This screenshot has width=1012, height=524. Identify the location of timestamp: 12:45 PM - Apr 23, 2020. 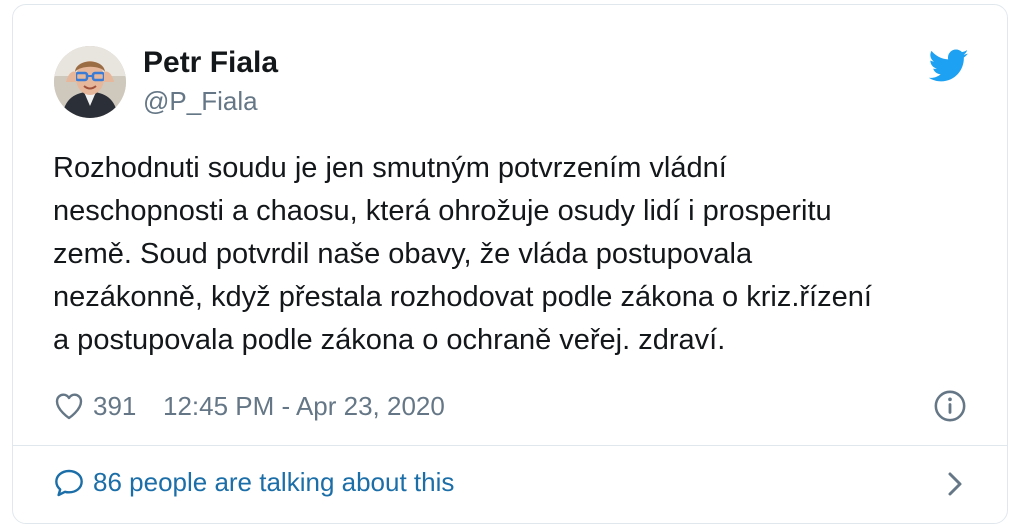
(304, 406).